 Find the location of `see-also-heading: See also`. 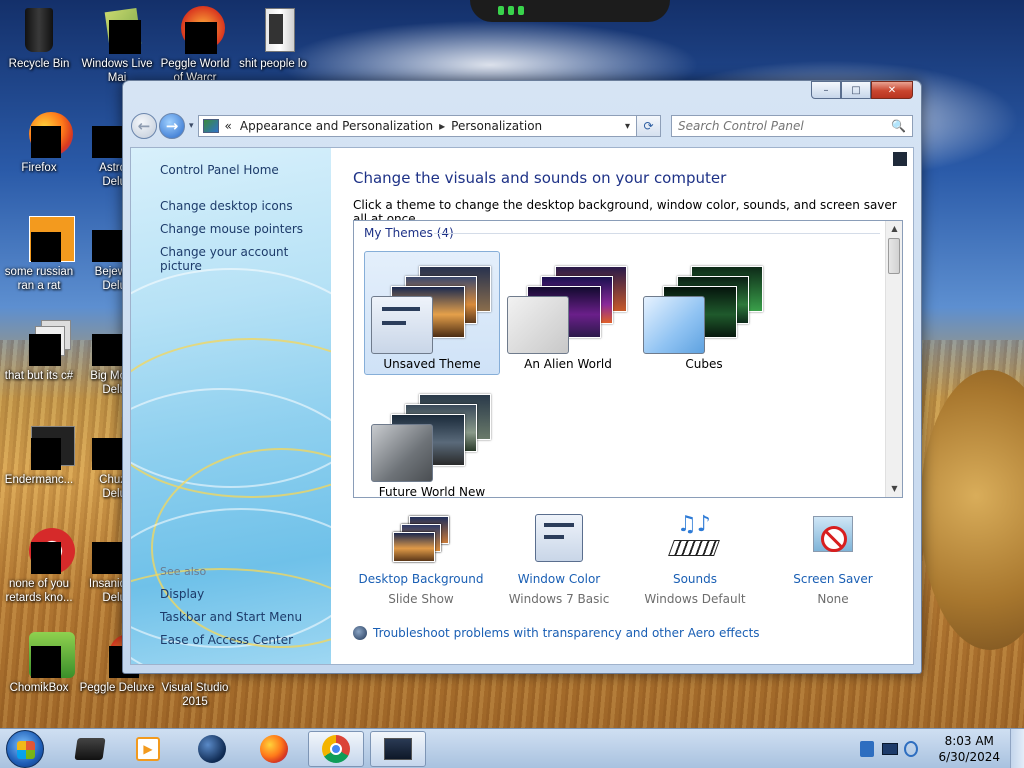

see-also-heading: See also is located at coordinates (183, 571).